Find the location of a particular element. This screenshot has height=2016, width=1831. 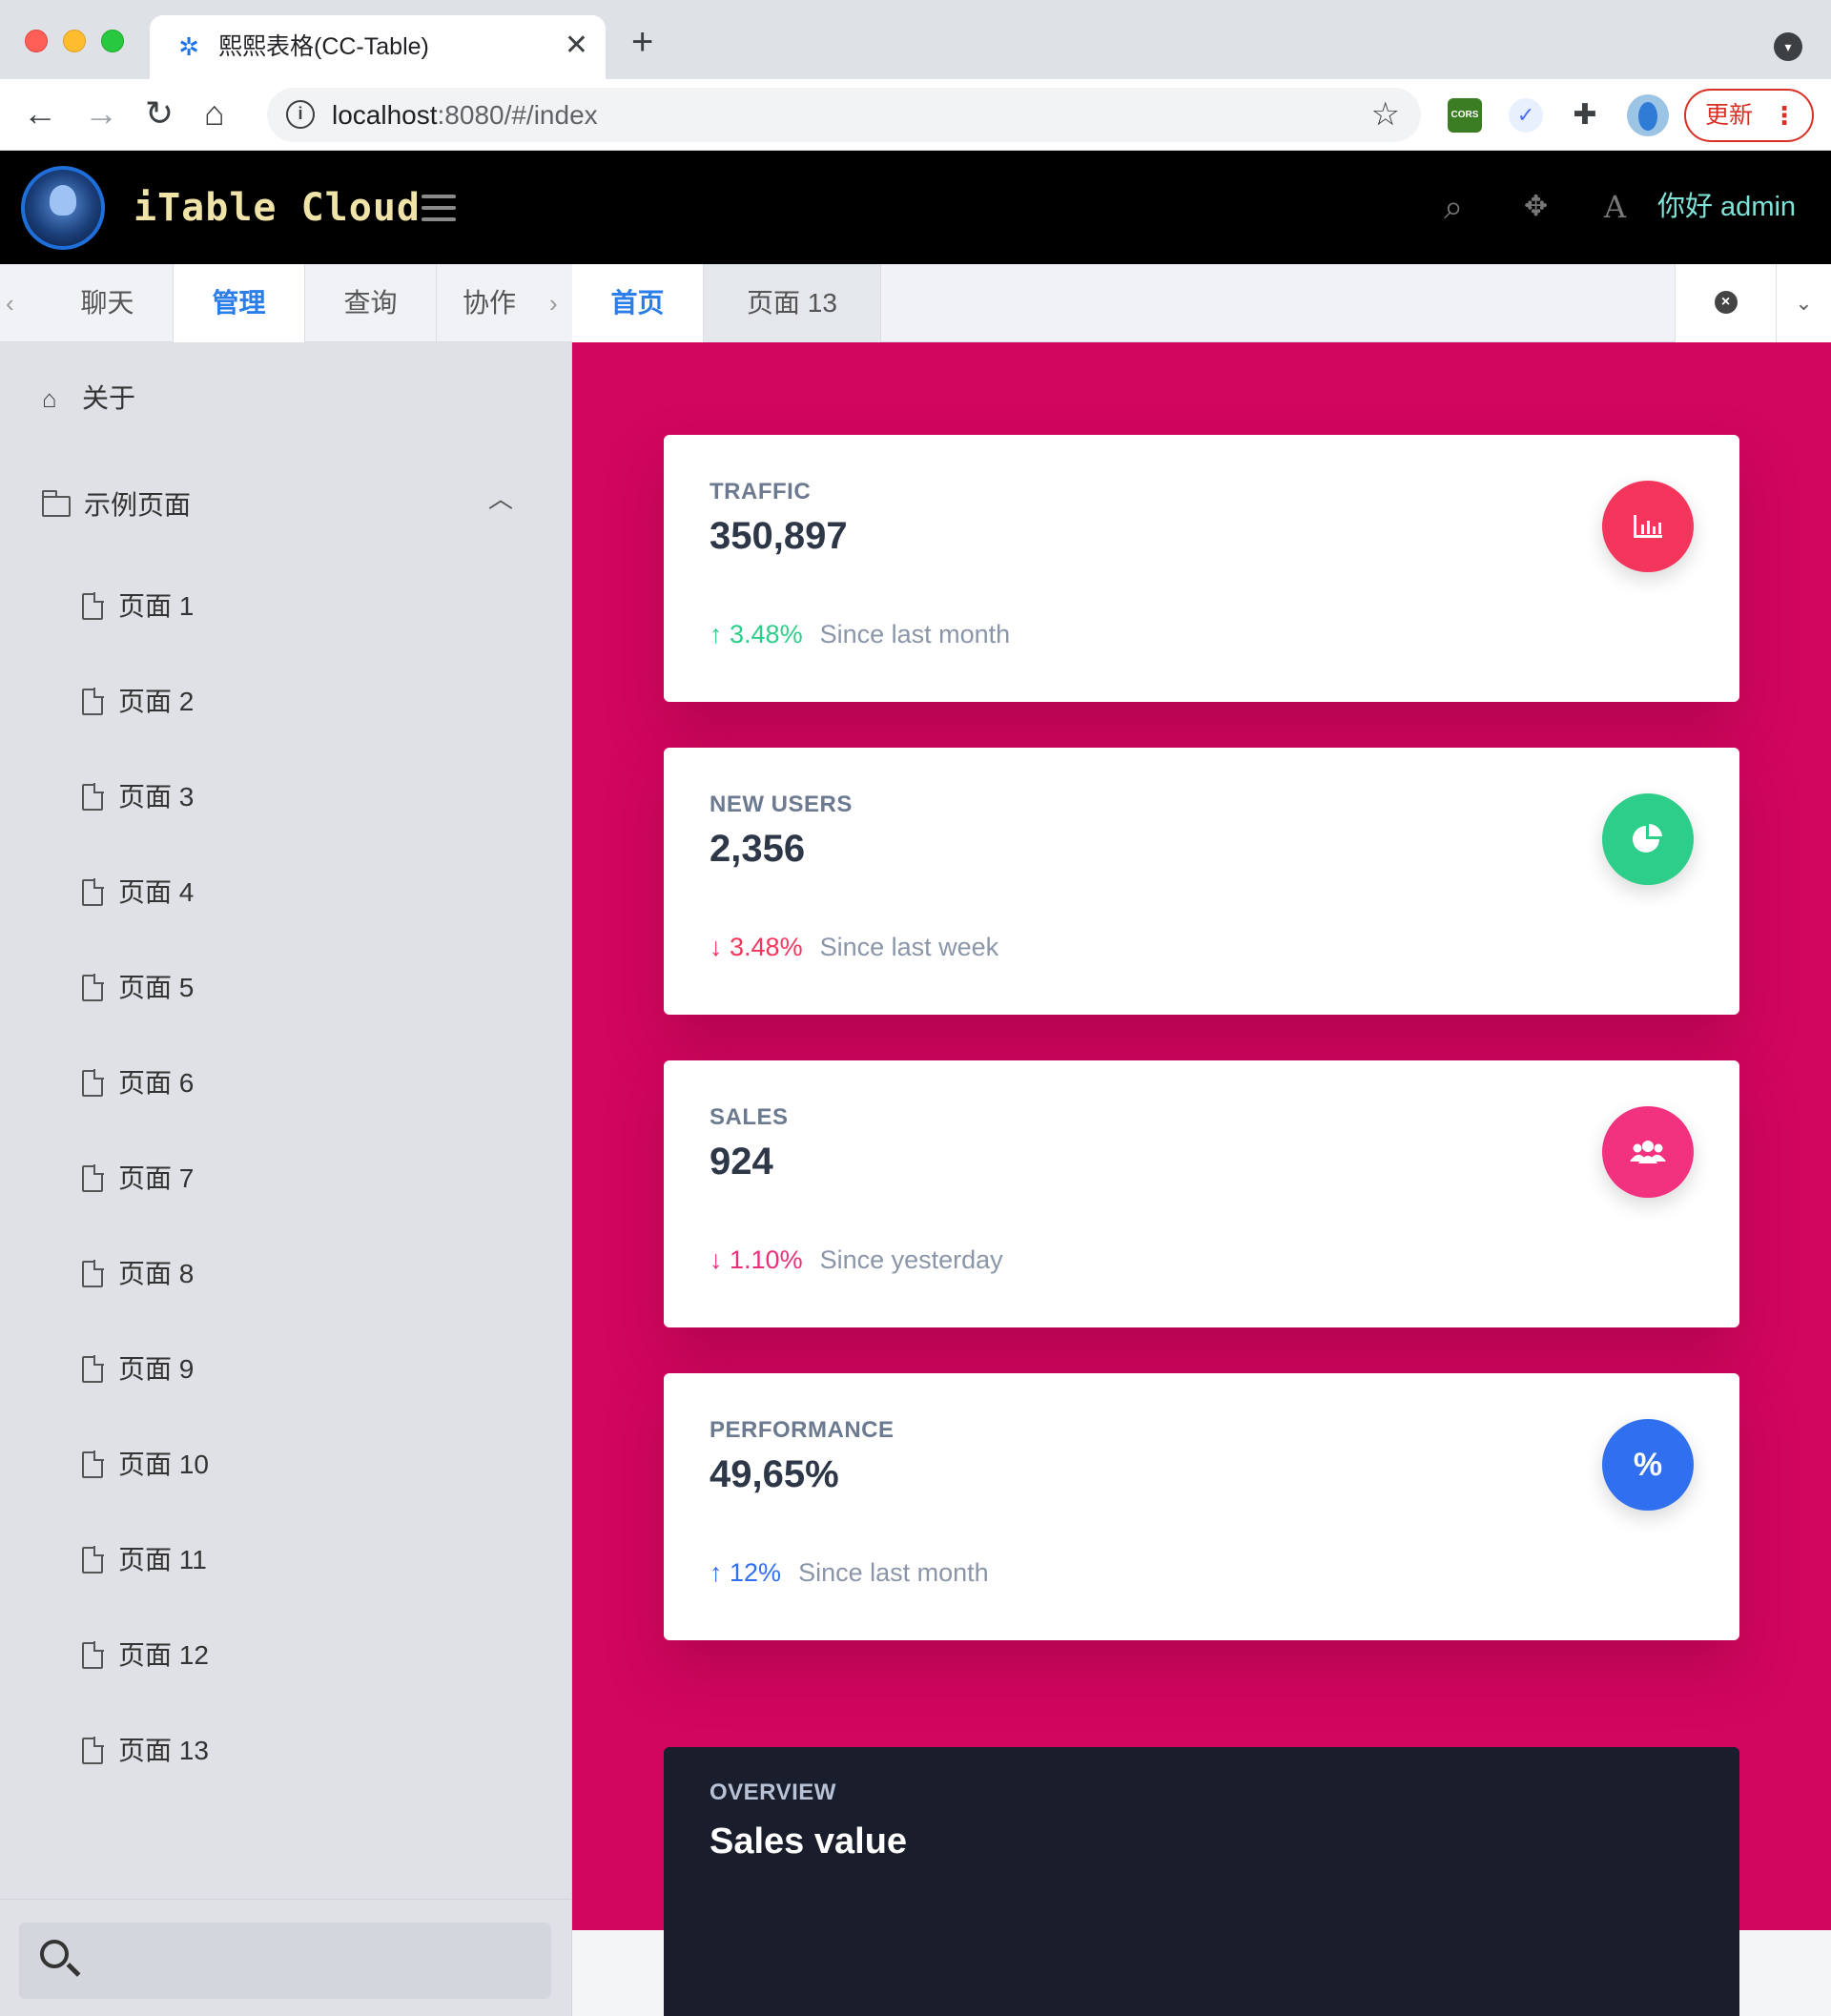

stat-change: ↑ 12% Since last month is located at coordinates (849, 1573).